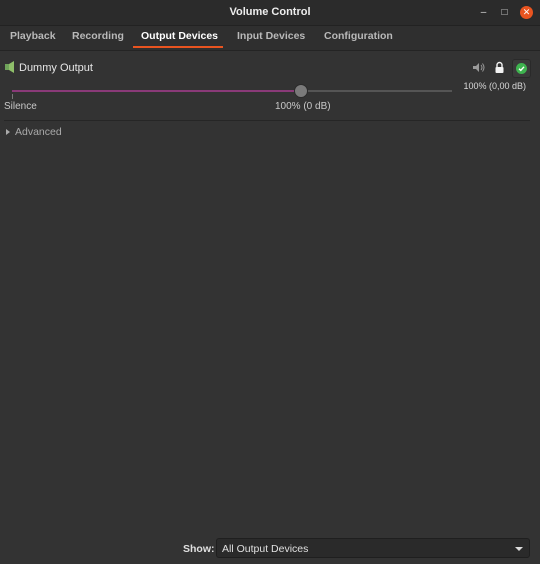  Describe the element at coordinates (98, 36) in the screenshot. I see `tab-recording: Recording` at that location.